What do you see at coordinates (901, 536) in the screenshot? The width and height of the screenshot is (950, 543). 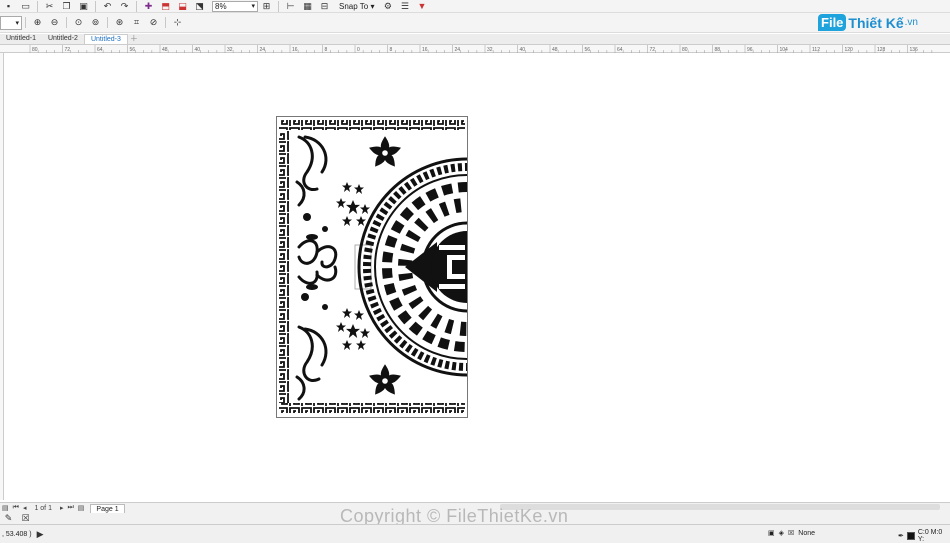 I see `pen-icon: ✒` at bounding box center [901, 536].